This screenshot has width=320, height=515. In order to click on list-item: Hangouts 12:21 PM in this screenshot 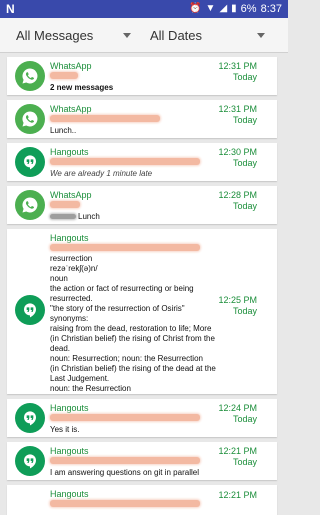, I will do `click(142, 500)`.